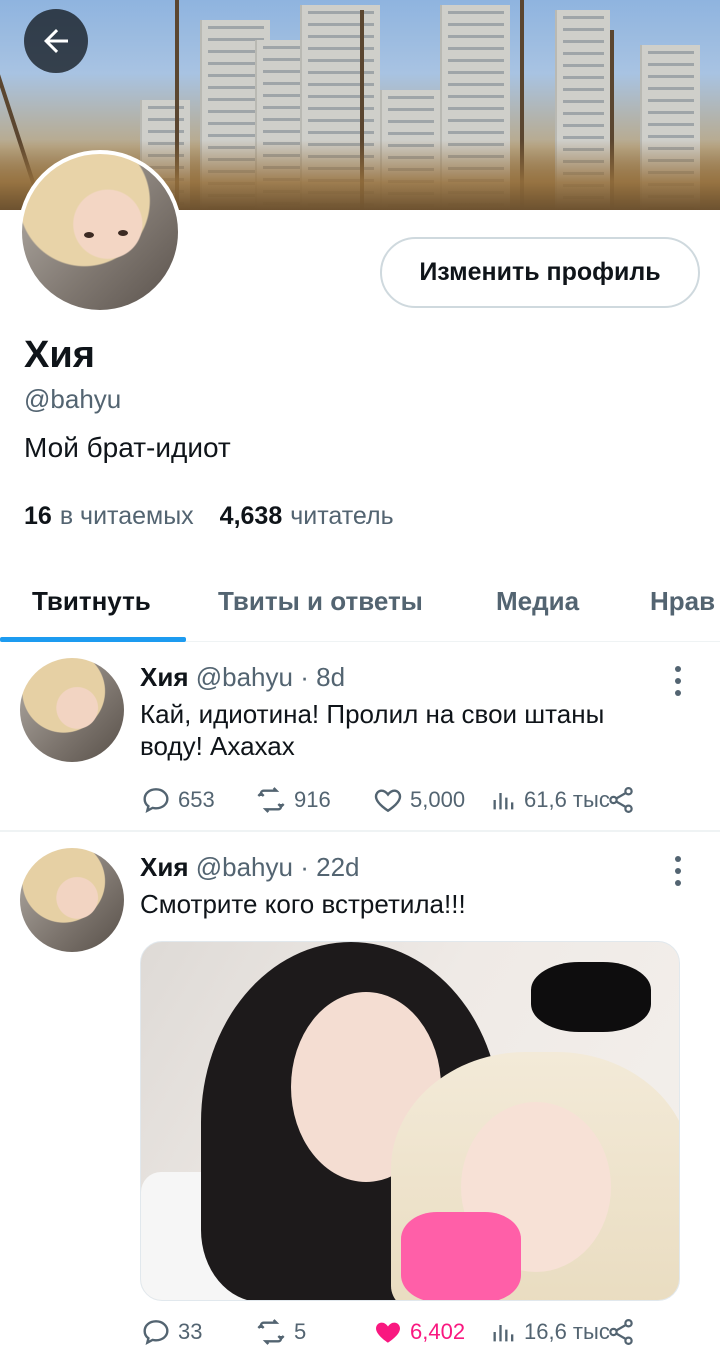 The image size is (720, 1360). What do you see at coordinates (682, 601) in the screenshot?
I see `tab-likes: Нрав` at bounding box center [682, 601].